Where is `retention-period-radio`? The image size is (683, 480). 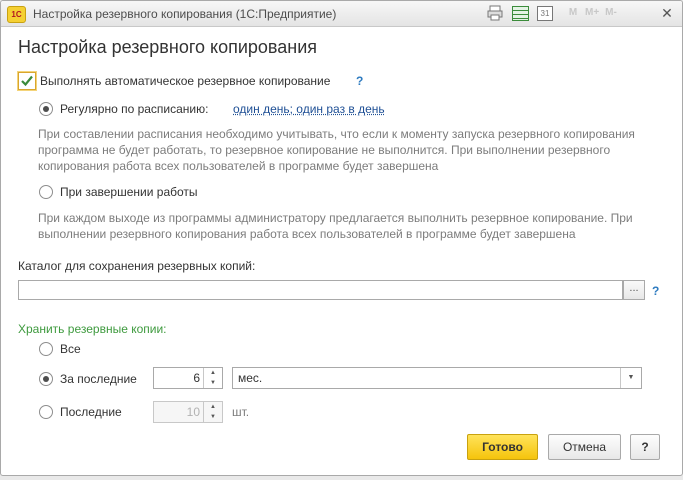
retention-period-radio is located at coordinates (46, 379).